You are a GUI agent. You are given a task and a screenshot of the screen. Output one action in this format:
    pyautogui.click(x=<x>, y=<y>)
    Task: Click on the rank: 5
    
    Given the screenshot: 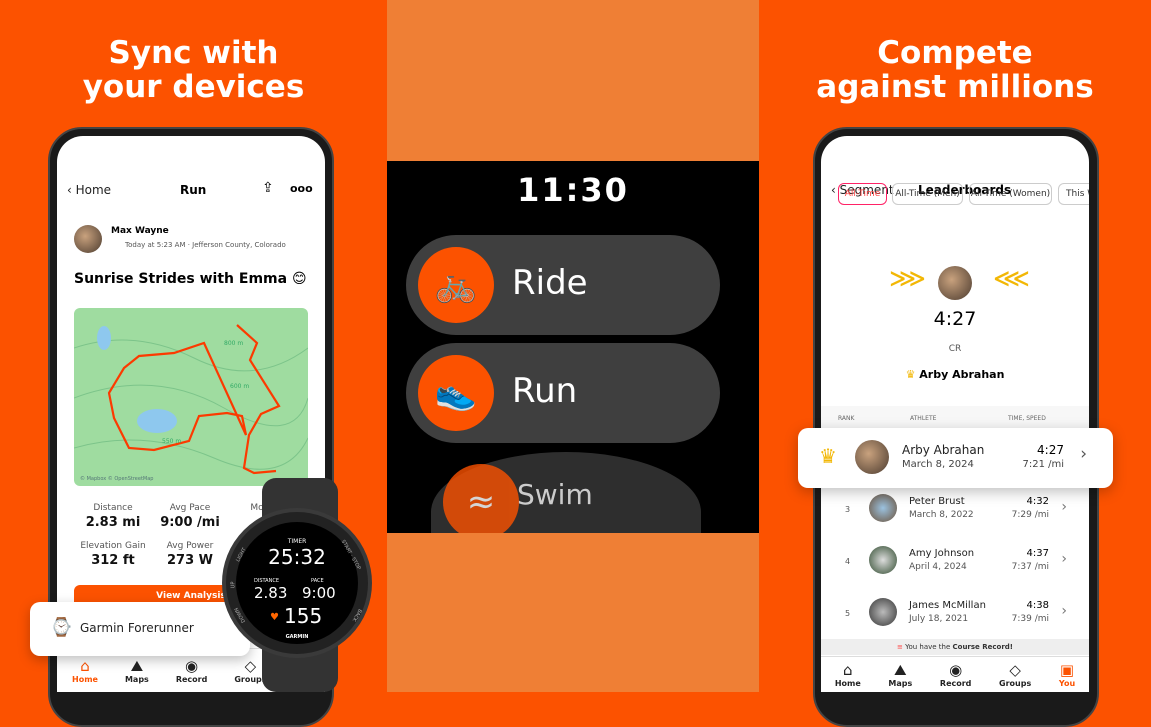 What is the action you would take?
    pyautogui.click(x=848, y=613)
    